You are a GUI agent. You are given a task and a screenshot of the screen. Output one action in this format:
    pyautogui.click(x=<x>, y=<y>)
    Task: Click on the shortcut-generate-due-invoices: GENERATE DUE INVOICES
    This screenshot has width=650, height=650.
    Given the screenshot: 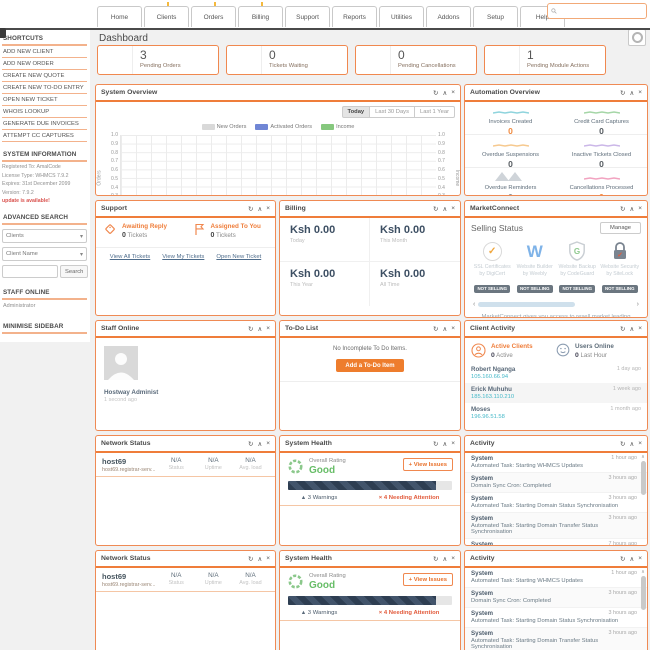 What is the action you would take?
    pyautogui.click(x=44, y=124)
    